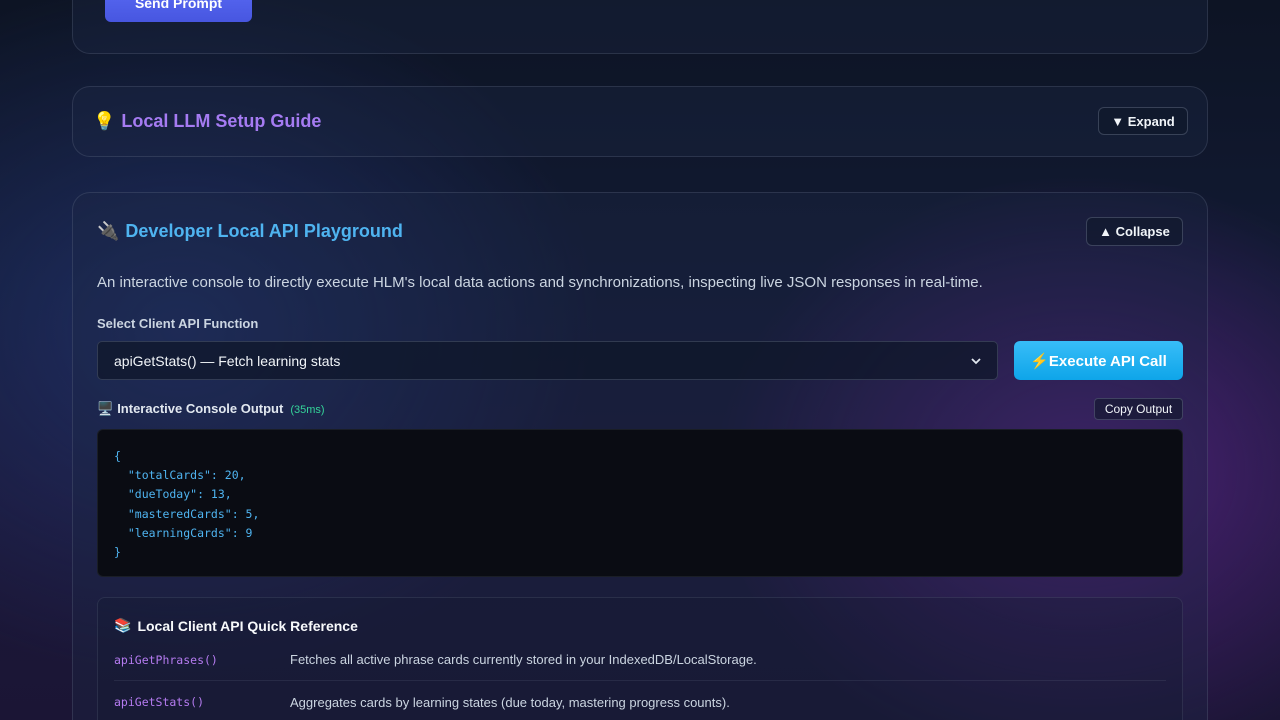 Image resolution: width=1280 pixels, height=720 pixels. What do you see at coordinates (640, 27) in the screenshot?
I see `prompt-card: Send Prompt` at bounding box center [640, 27].